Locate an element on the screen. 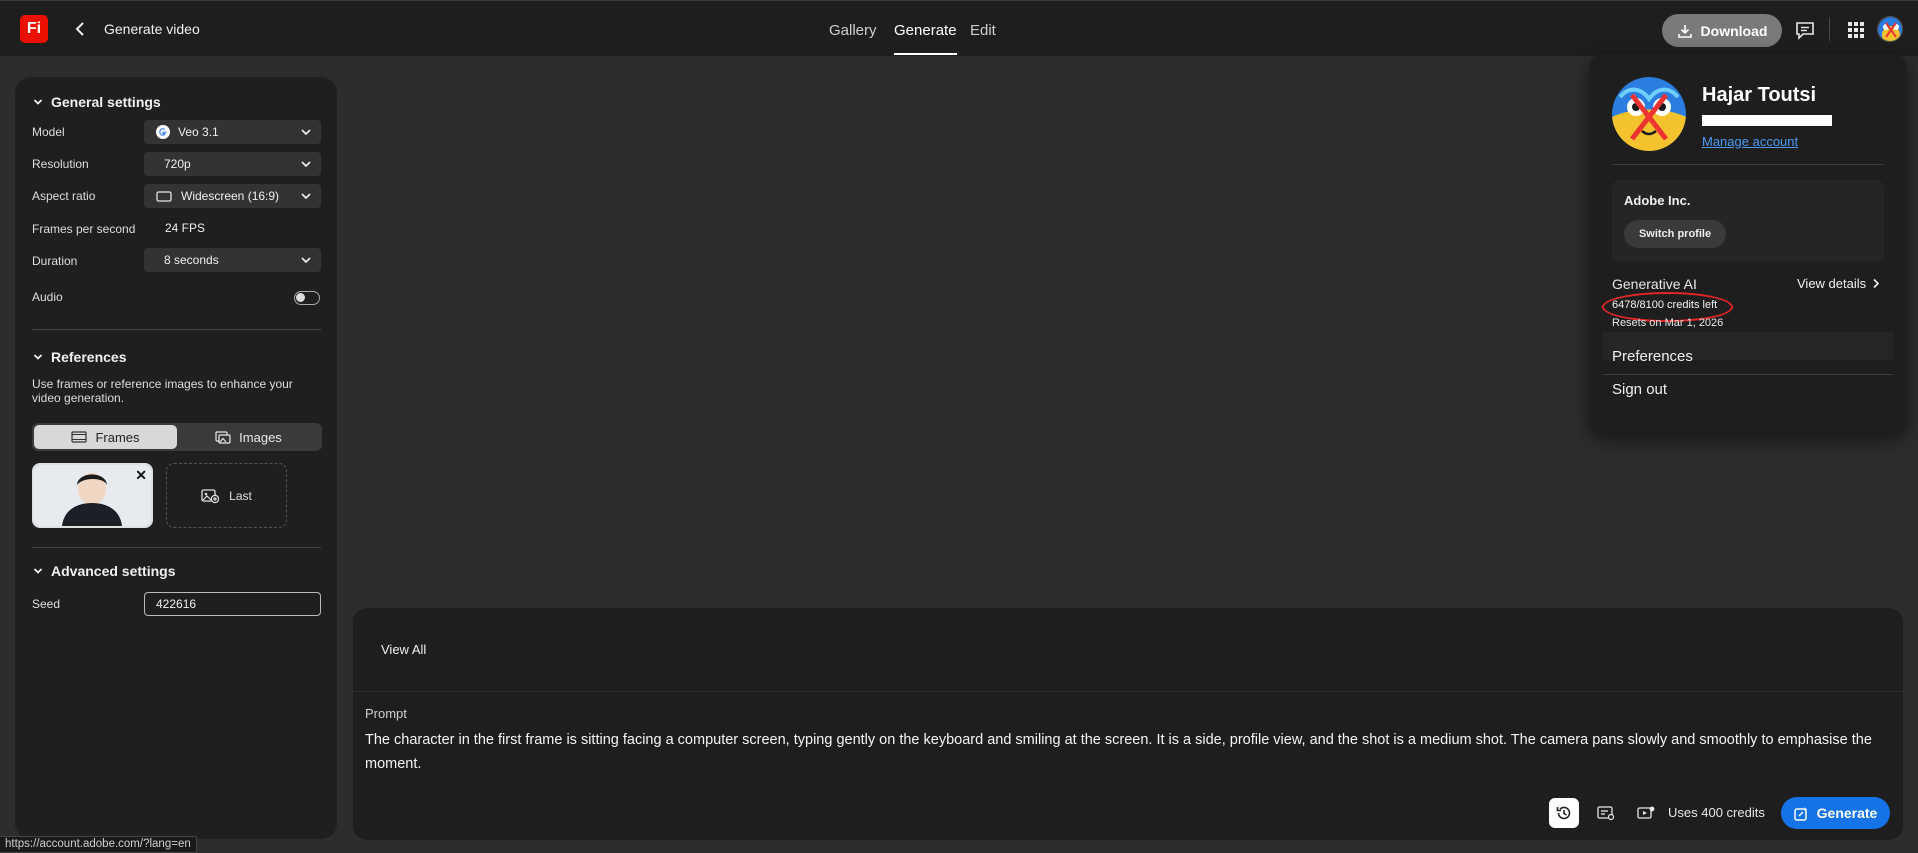 The image size is (1918, 853). first-frame-image is located at coordinates (92, 495).